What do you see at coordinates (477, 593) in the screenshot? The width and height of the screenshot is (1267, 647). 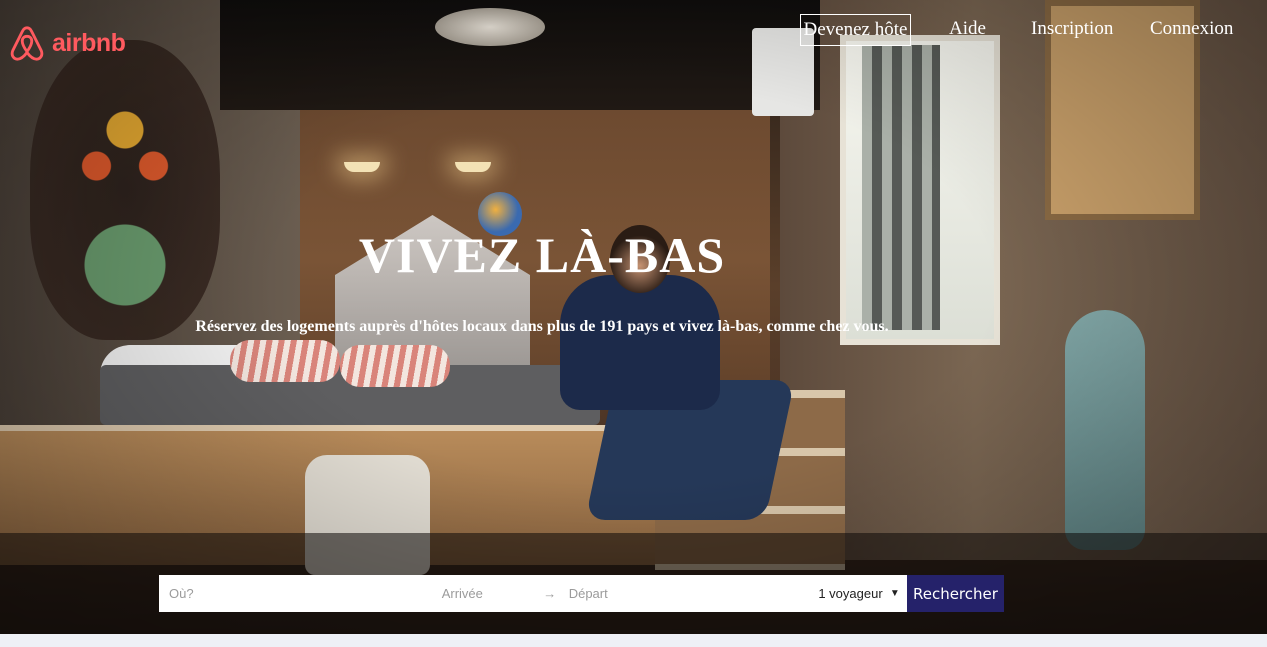 I see `checkin-field: Arrivée` at bounding box center [477, 593].